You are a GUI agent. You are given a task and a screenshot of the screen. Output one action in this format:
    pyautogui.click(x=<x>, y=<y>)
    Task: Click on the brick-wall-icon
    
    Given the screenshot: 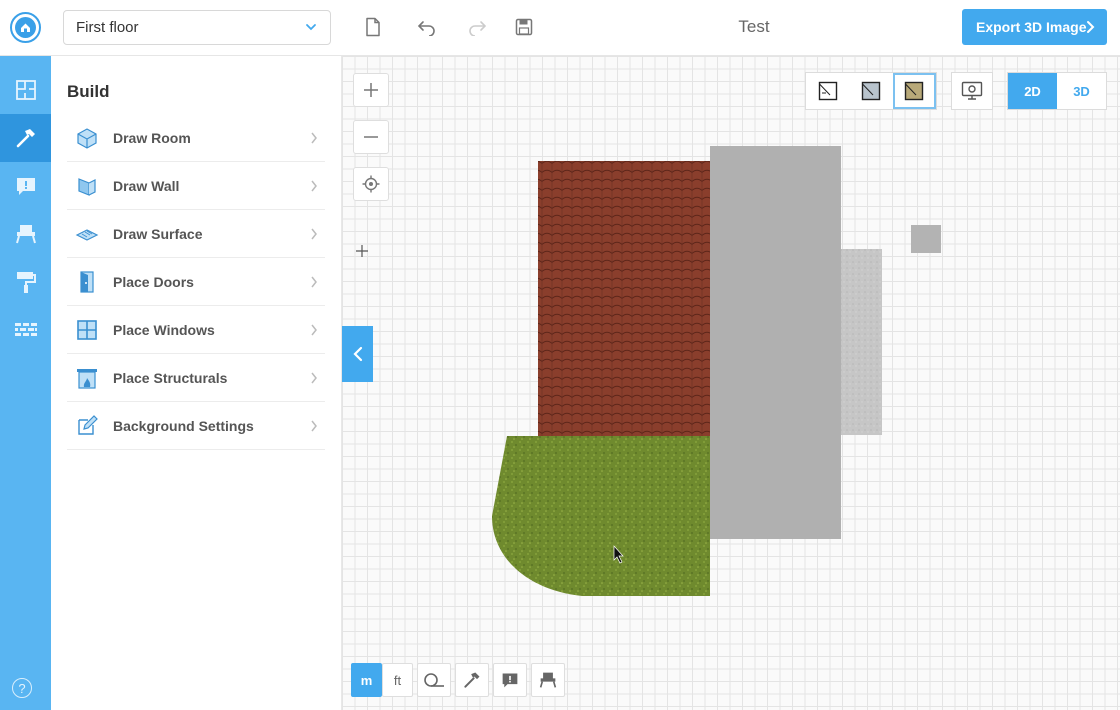 What is the action you would take?
    pyautogui.click(x=25, y=329)
    